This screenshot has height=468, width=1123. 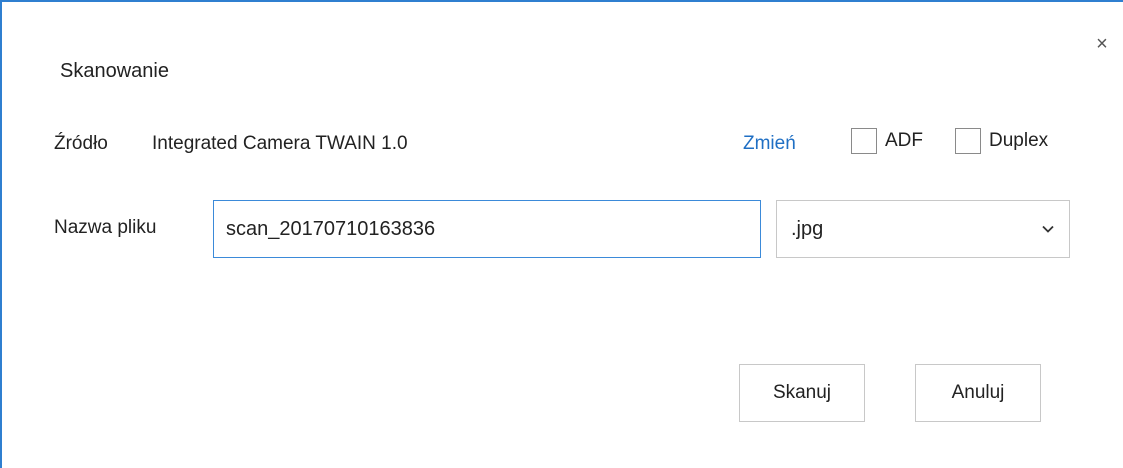 What do you see at coordinates (769, 144) in the screenshot?
I see `change-source-link: Zmień` at bounding box center [769, 144].